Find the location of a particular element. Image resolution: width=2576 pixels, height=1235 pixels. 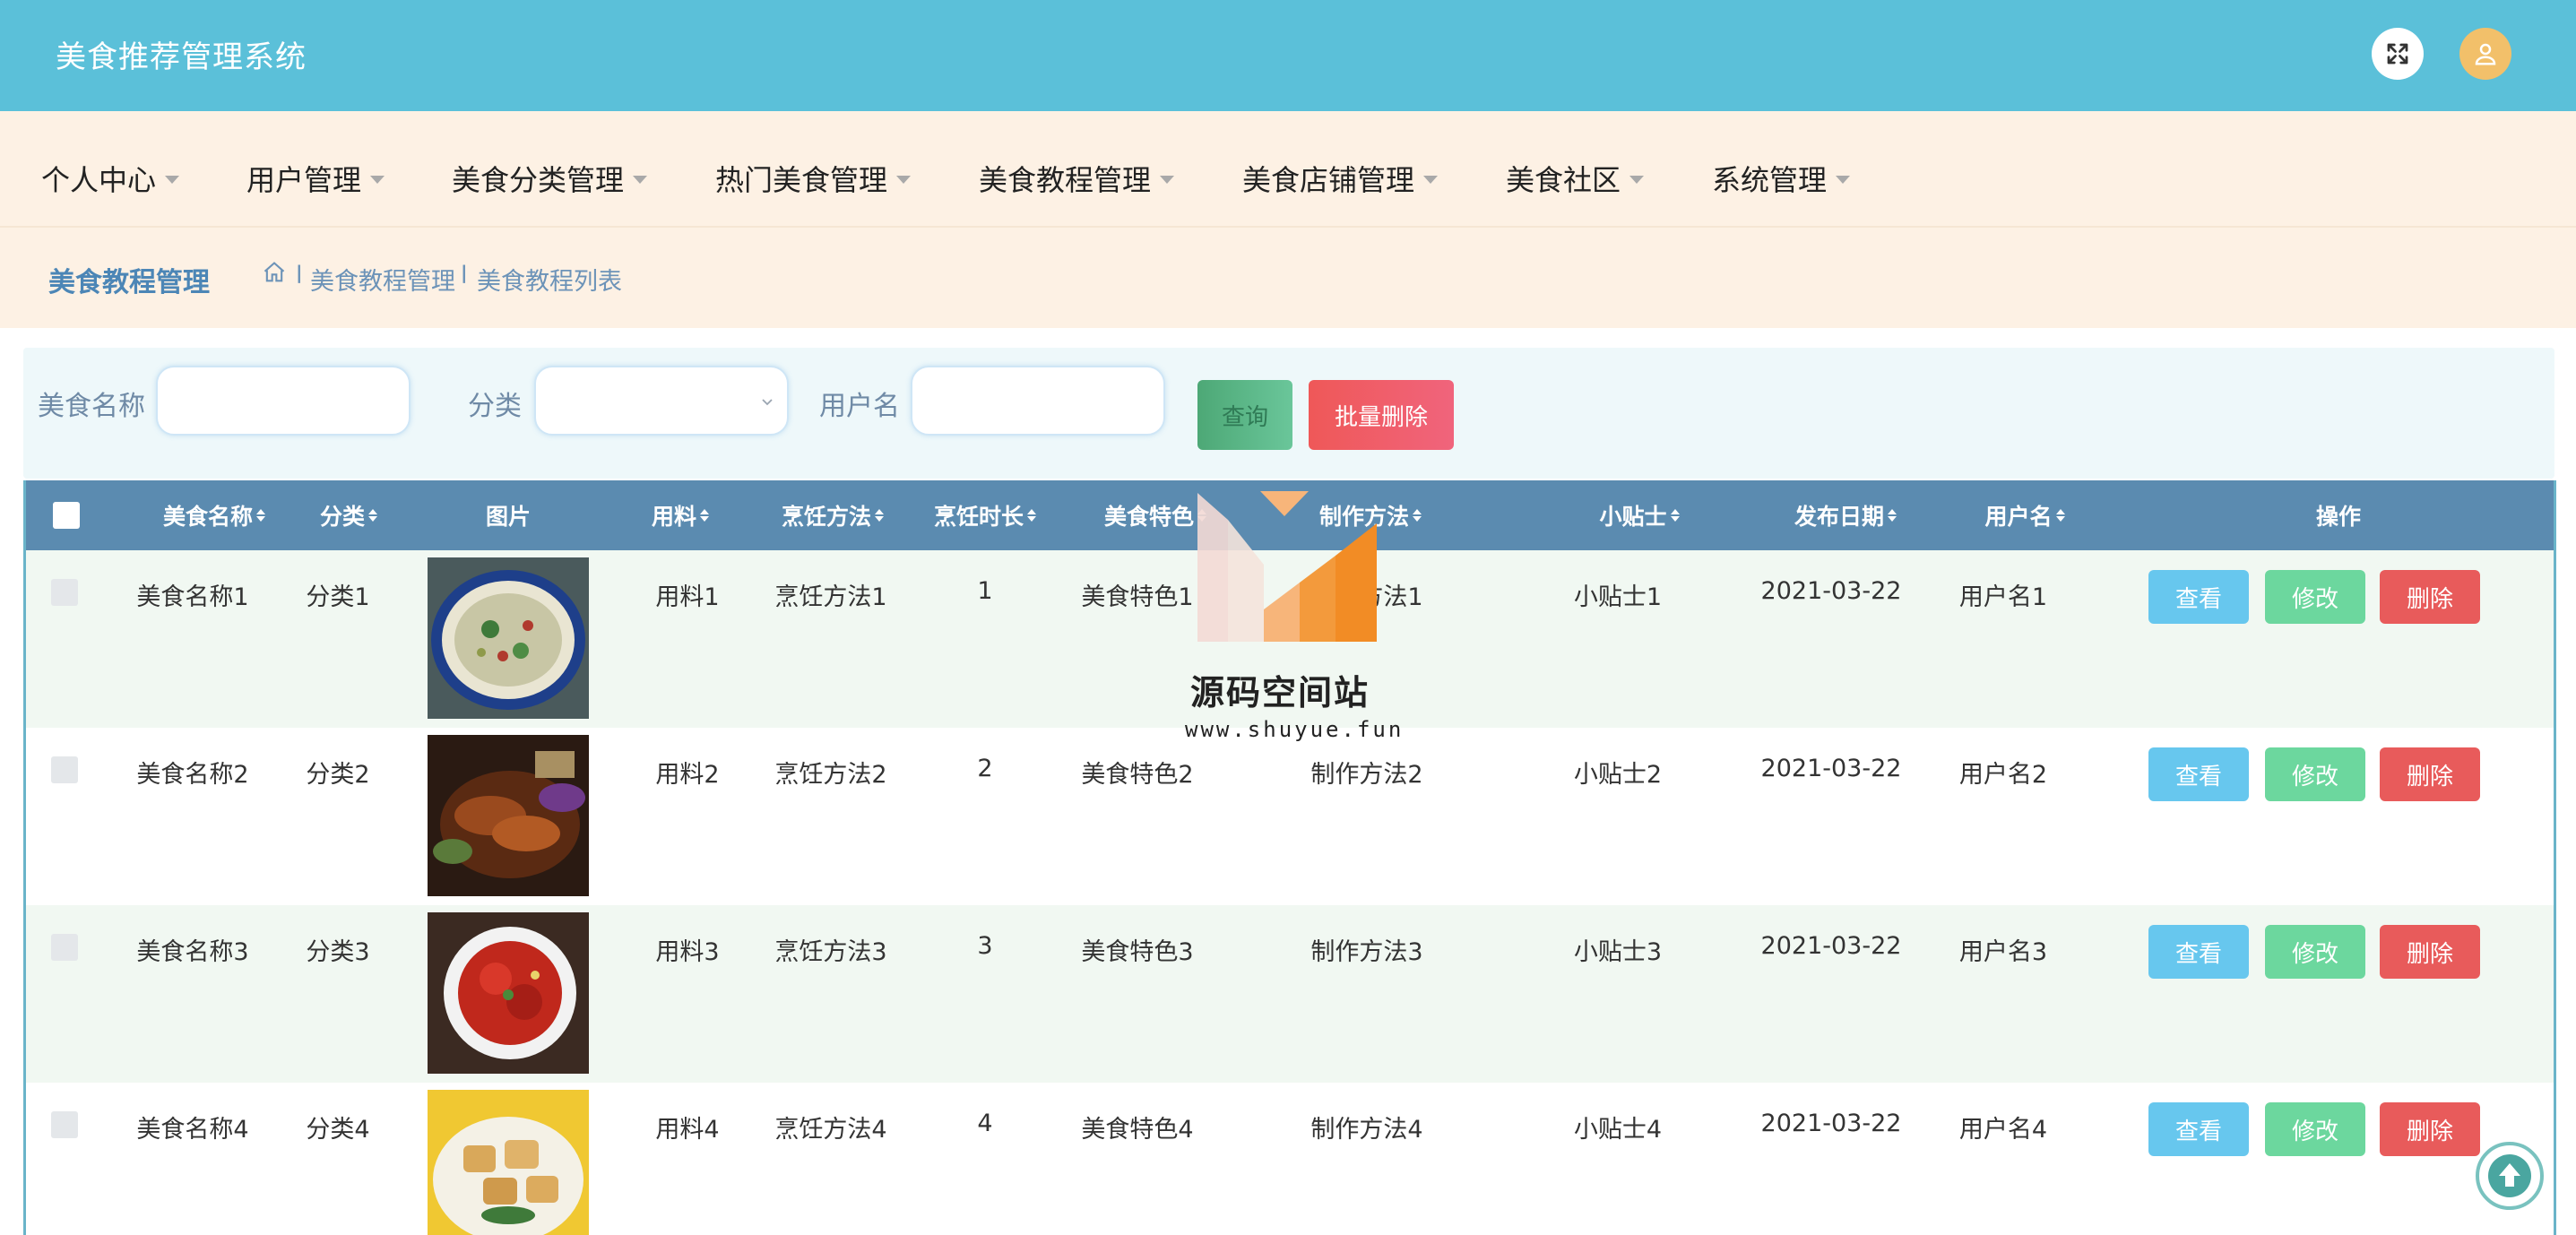

cell-tips: 小贴士3 is located at coordinates (1618, 952).